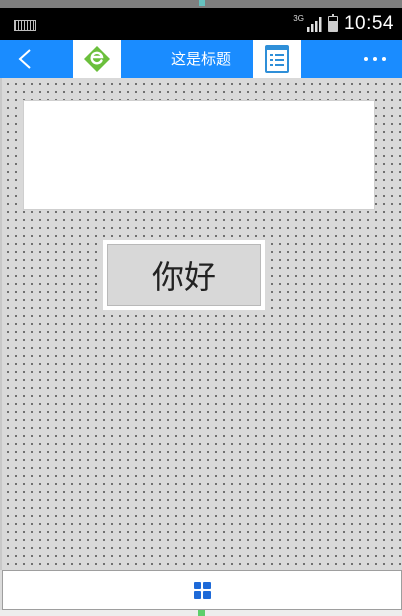  I want to click on network-type-label: 3G, so click(298, 18).